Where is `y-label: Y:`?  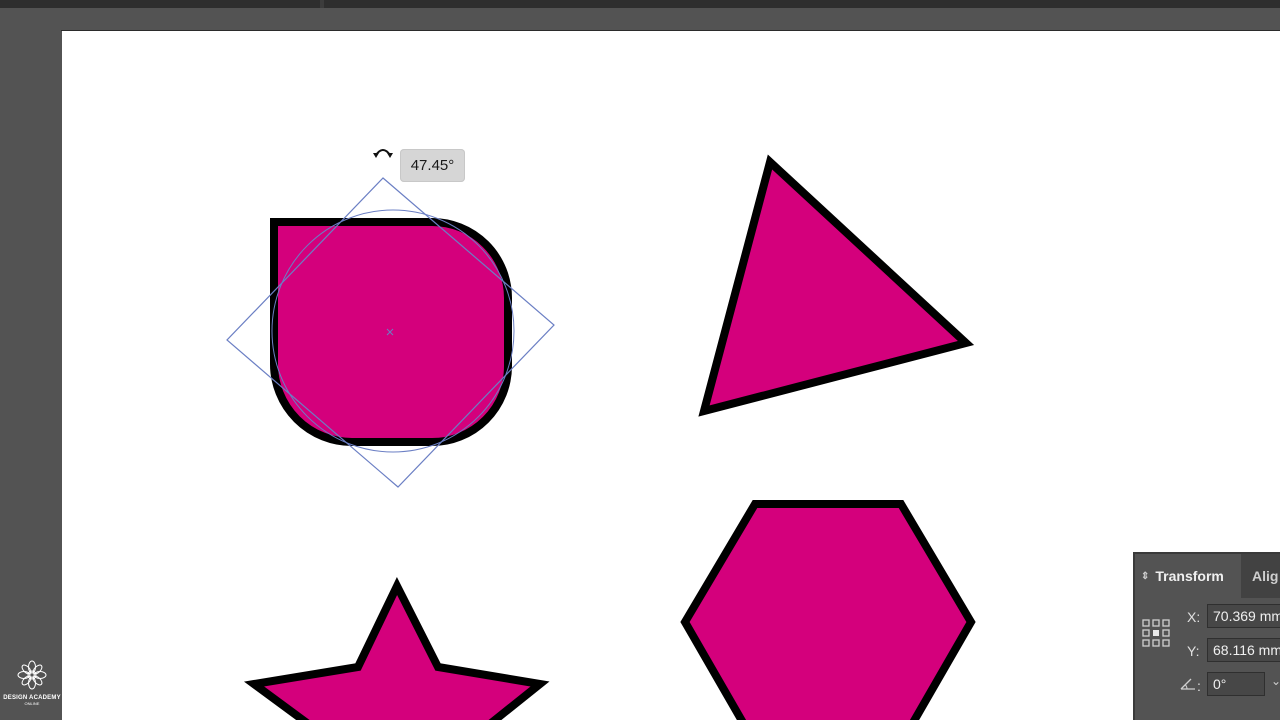
y-label: Y: is located at coordinates (1193, 651).